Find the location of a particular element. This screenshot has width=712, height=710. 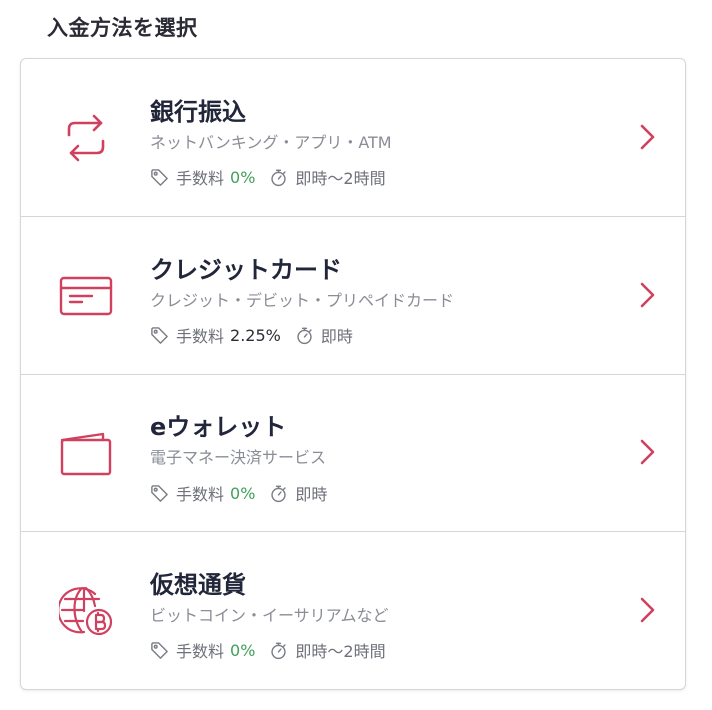

fee-value: 2.25% is located at coordinates (255, 335).